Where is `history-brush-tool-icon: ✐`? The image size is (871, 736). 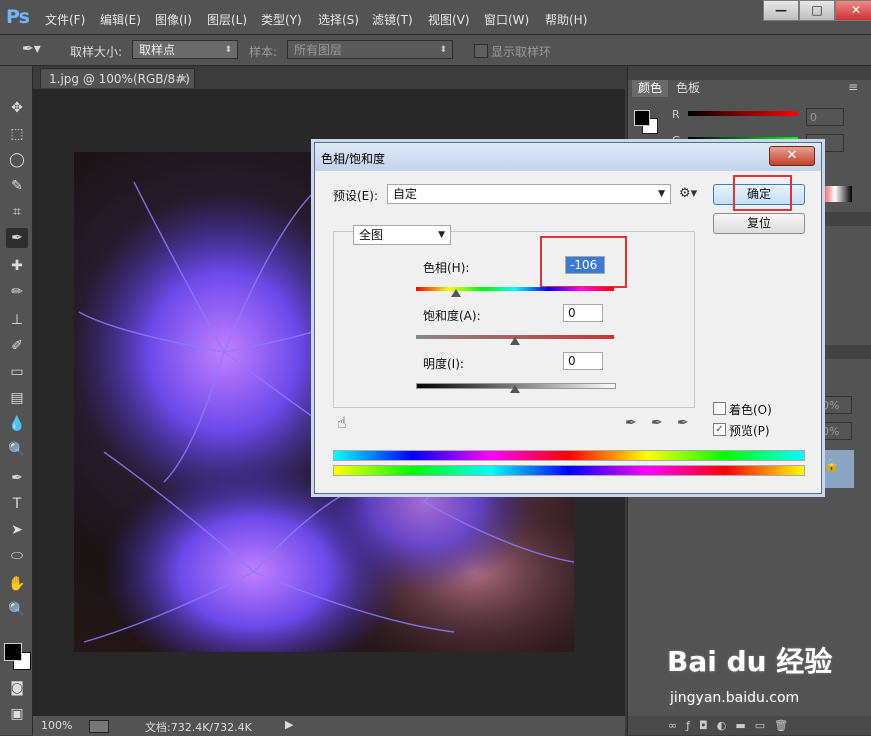 history-brush-tool-icon: ✐ is located at coordinates (17, 346).